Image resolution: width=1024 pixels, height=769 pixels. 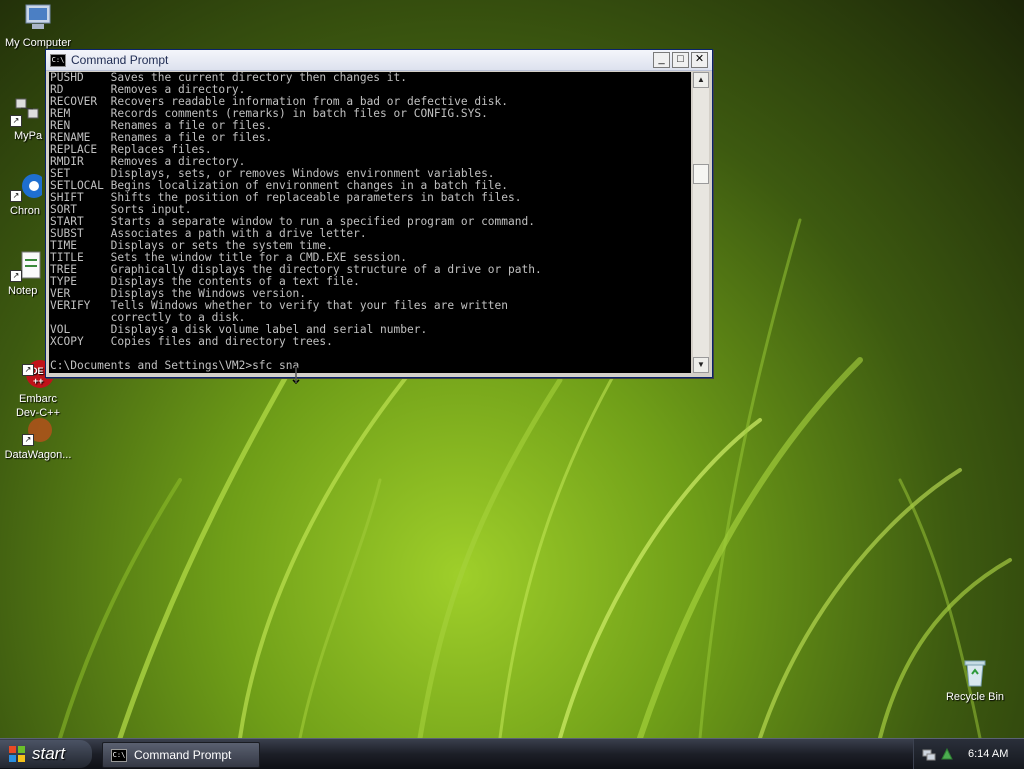 What do you see at coordinates (680, 60) in the screenshot?
I see `maximize-button: □` at bounding box center [680, 60].